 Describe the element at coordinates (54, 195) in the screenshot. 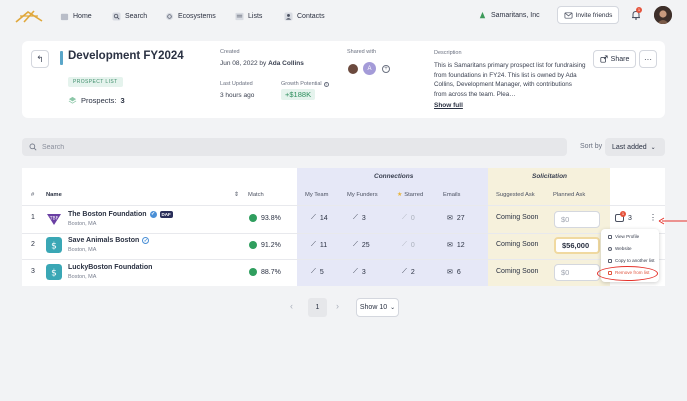

I see `col-name: Name` at that location.